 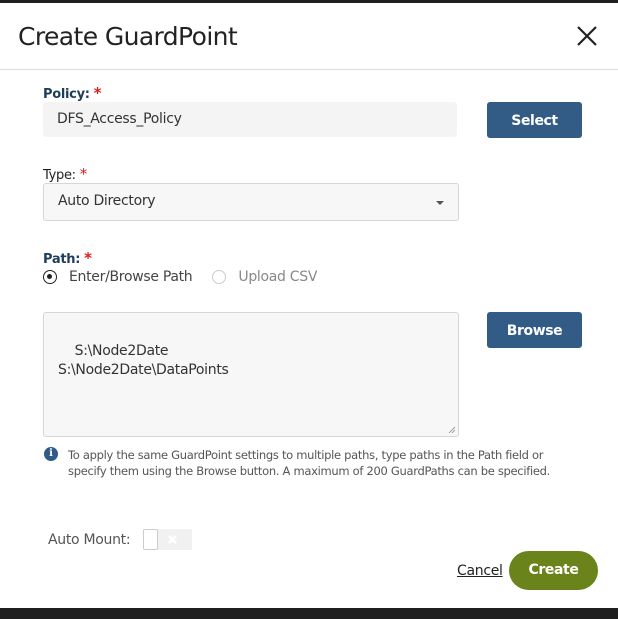 What do you see at coordinates (172, 539) in the screenshot?
I see `toggle-off-x-icon` at bounding box center [172, 539].